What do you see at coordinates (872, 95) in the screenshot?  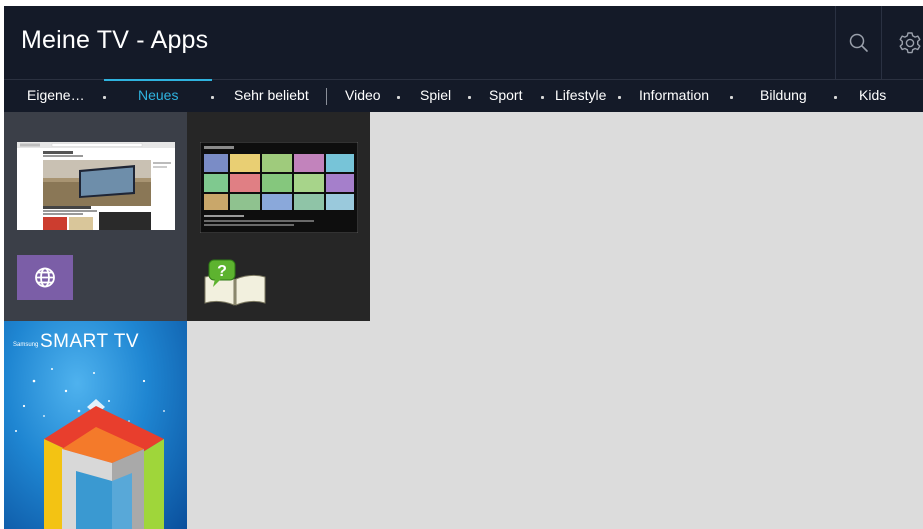 I see `tab-kids: Kids` at bounding box center [872, 95].